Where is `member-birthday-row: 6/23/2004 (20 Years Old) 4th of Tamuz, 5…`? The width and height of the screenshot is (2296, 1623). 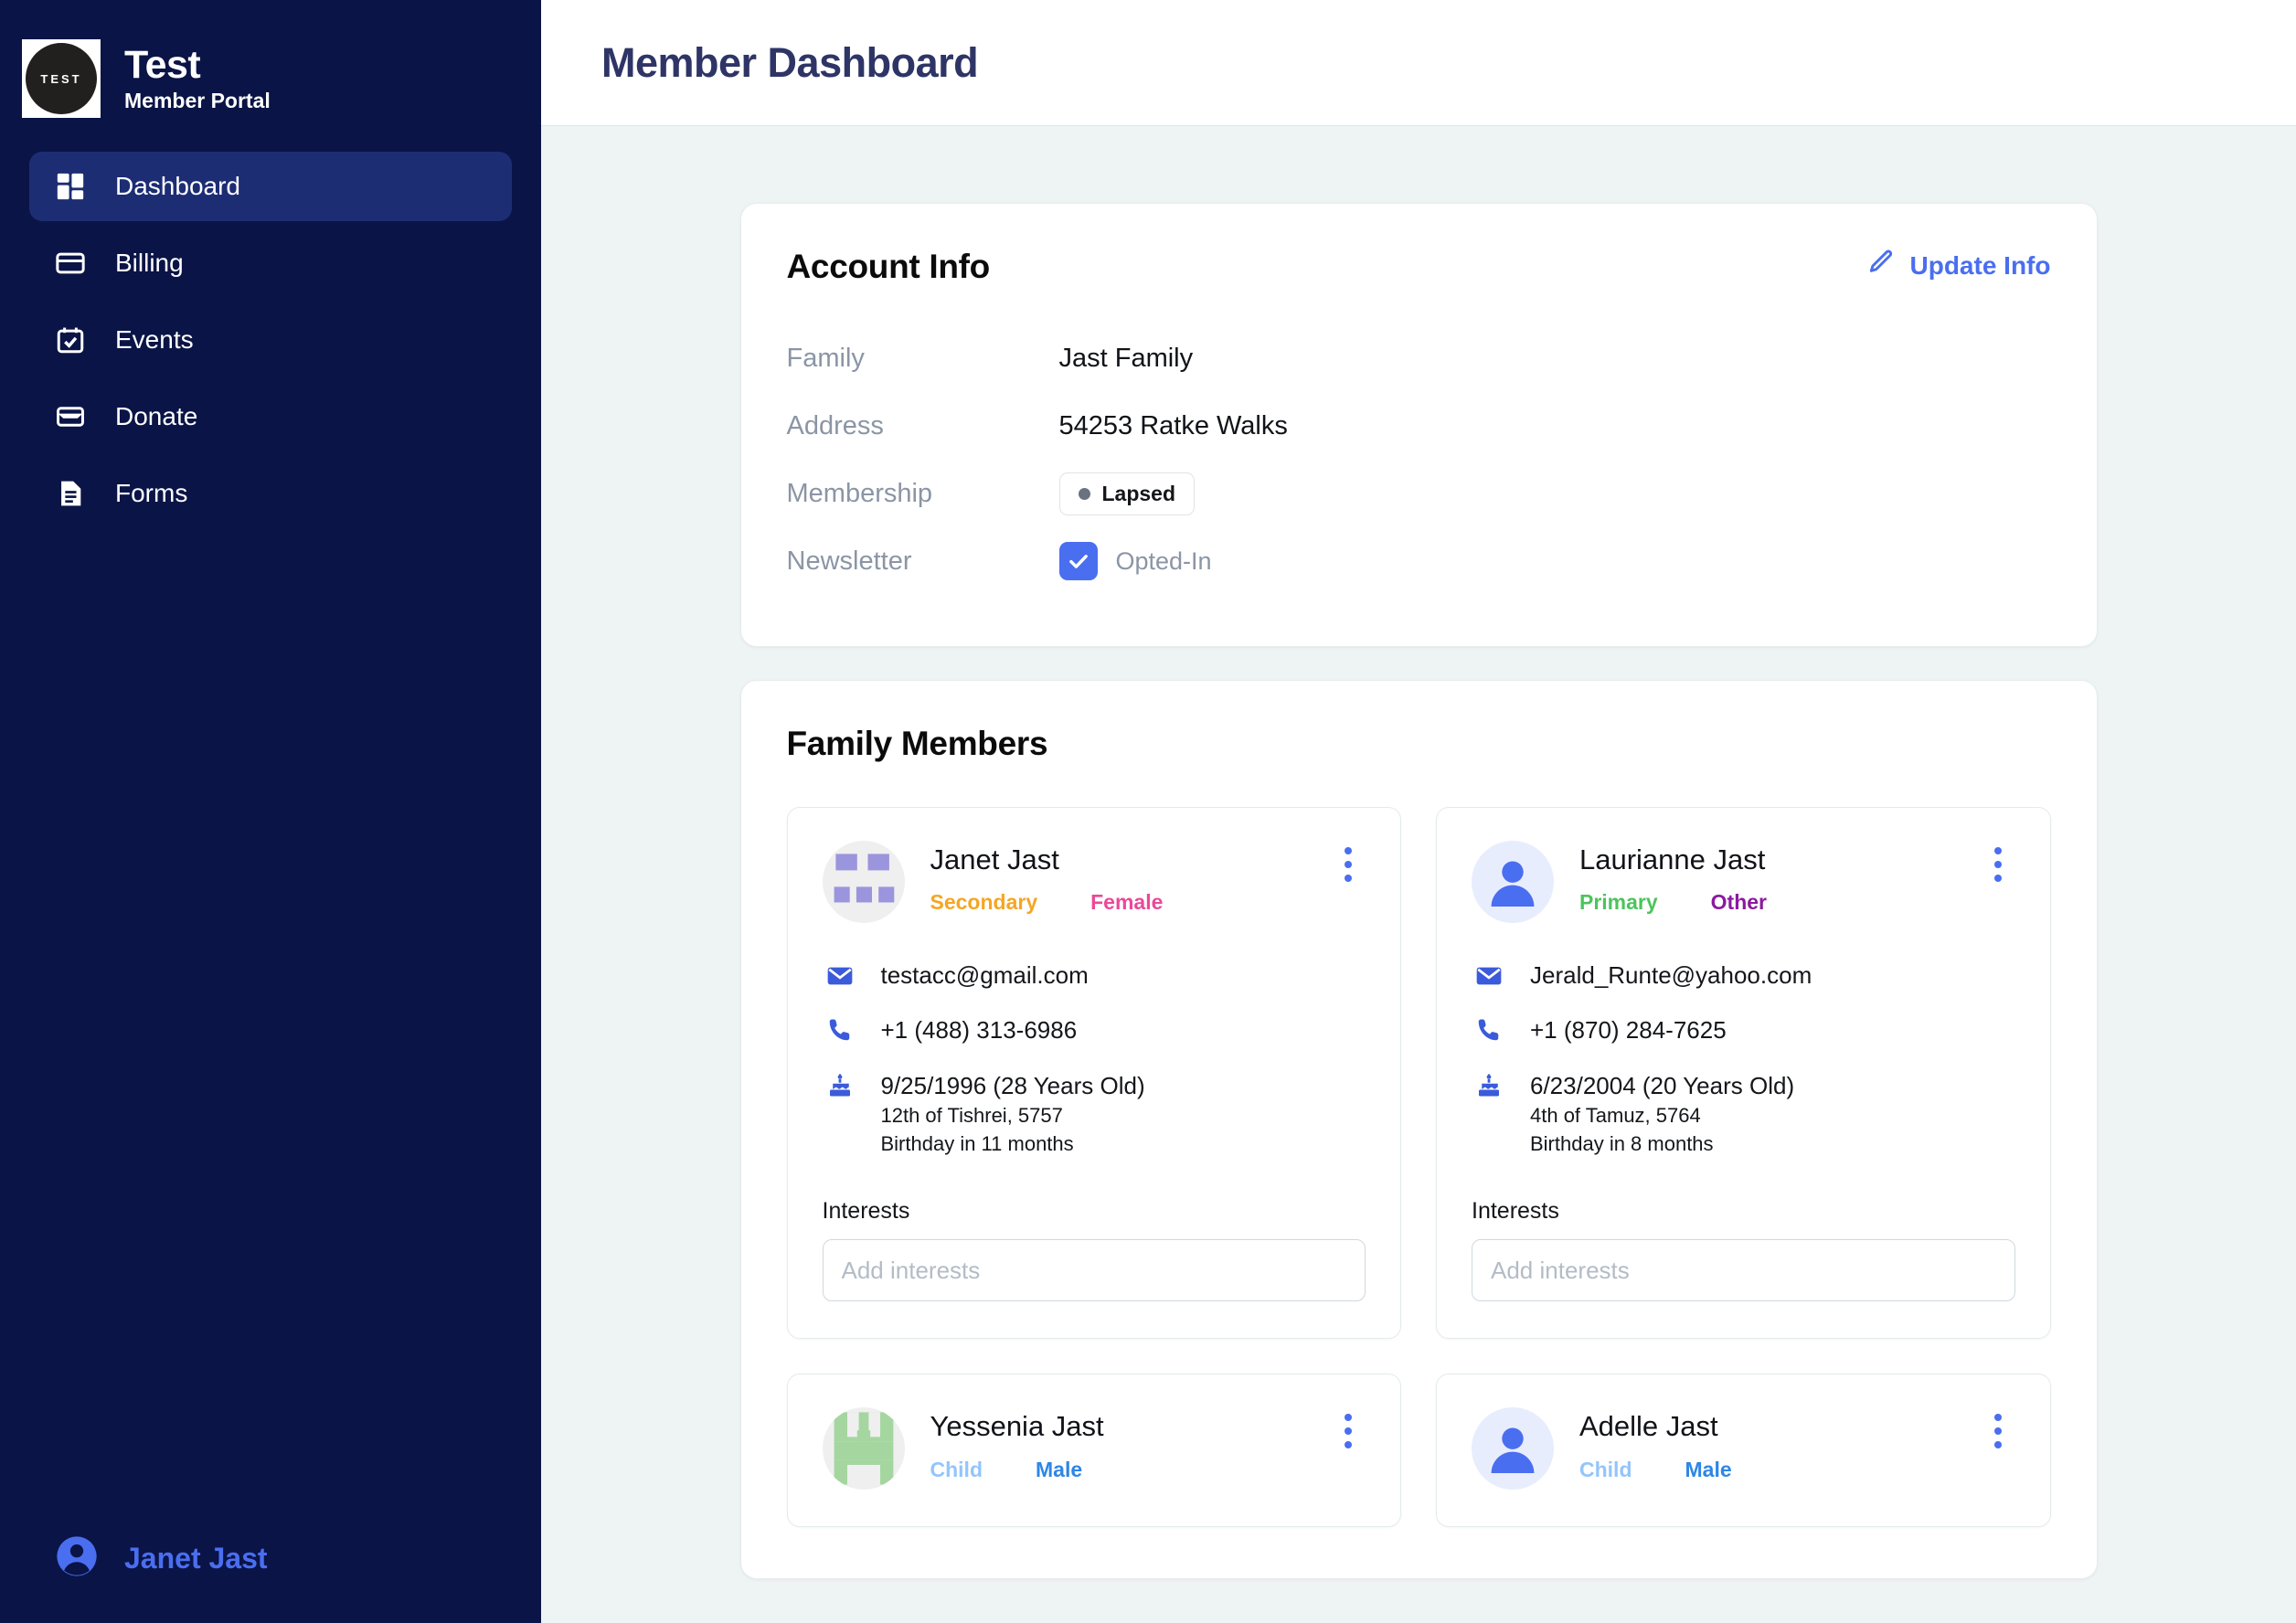 member-birthday-row: 6/23/2004 (20 Years Old) 4th of Tamuz, 5… is located at coordinates (1743, 1114).